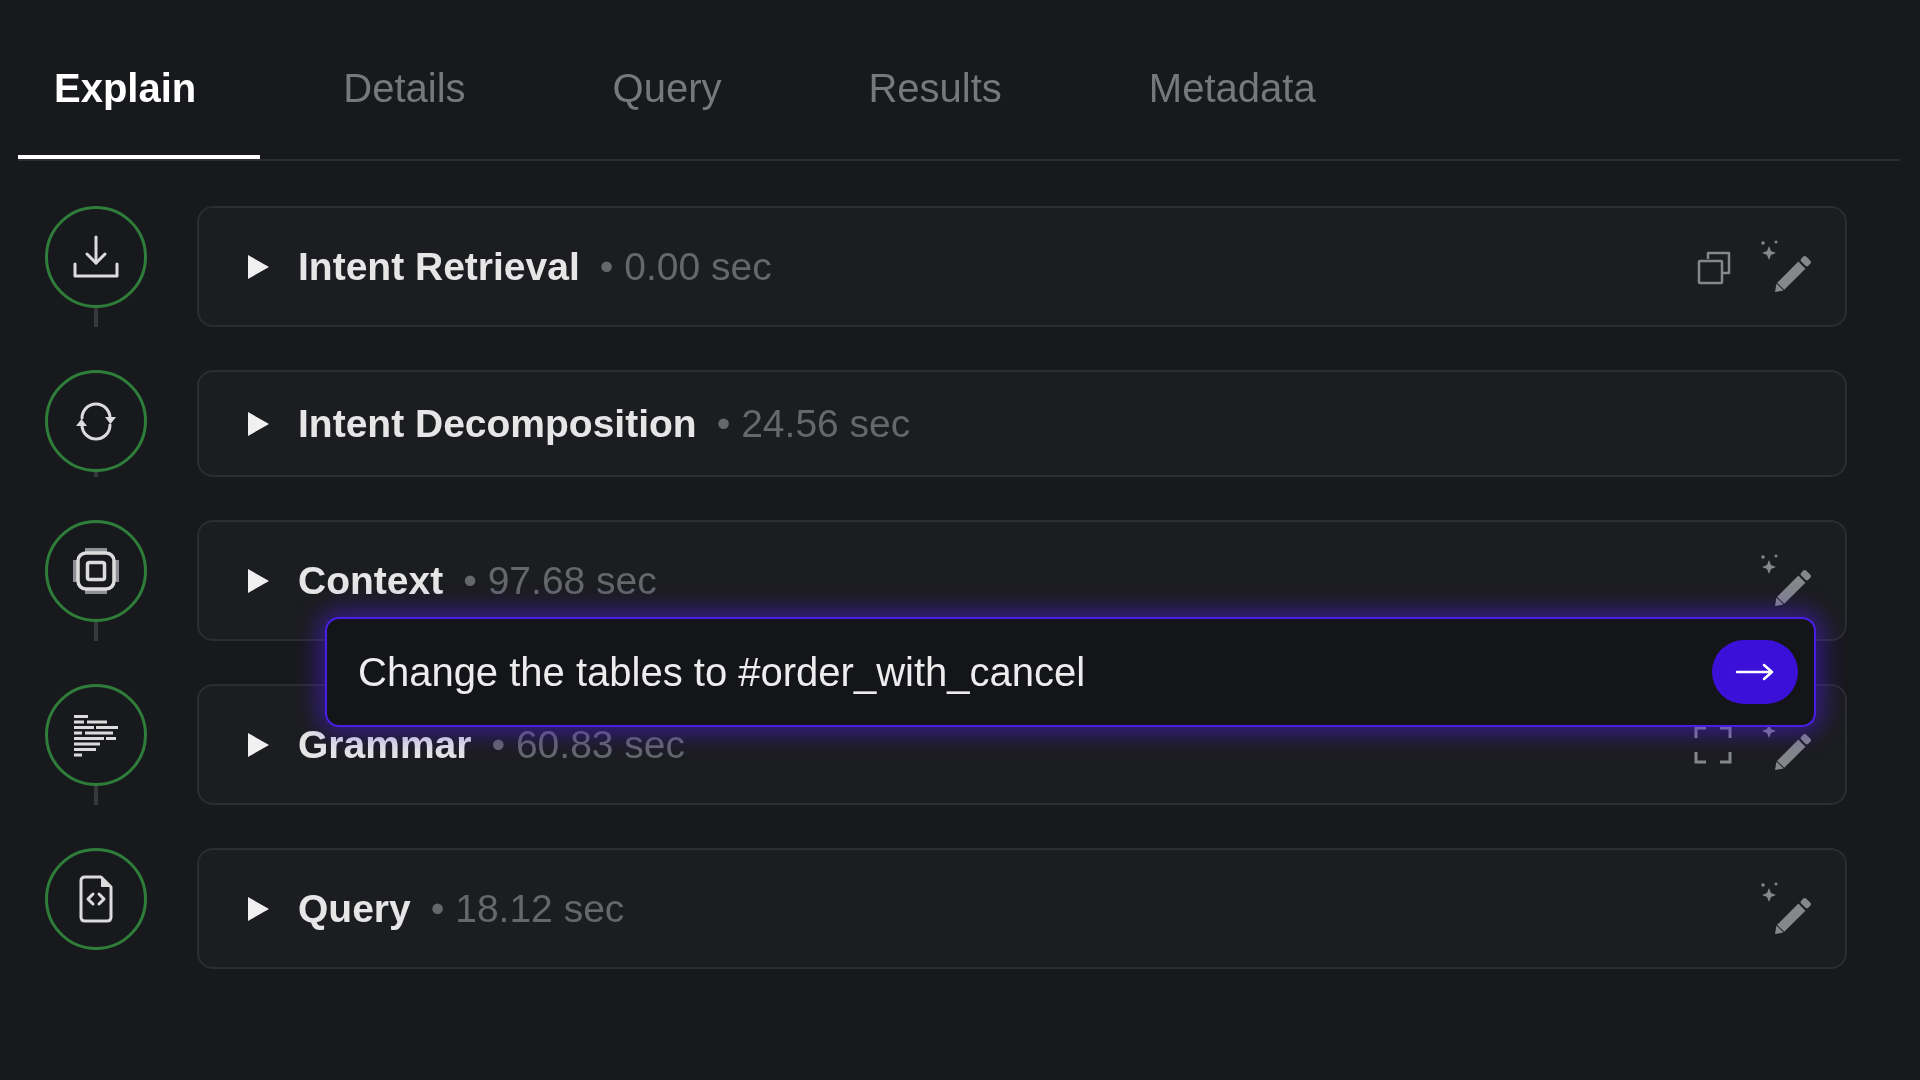 Image resolution: width=1920 pixels, height=1080 pixels. Describe the element at coordinates (681, 98) in the screenshot. I see `tab: Query` at that location.